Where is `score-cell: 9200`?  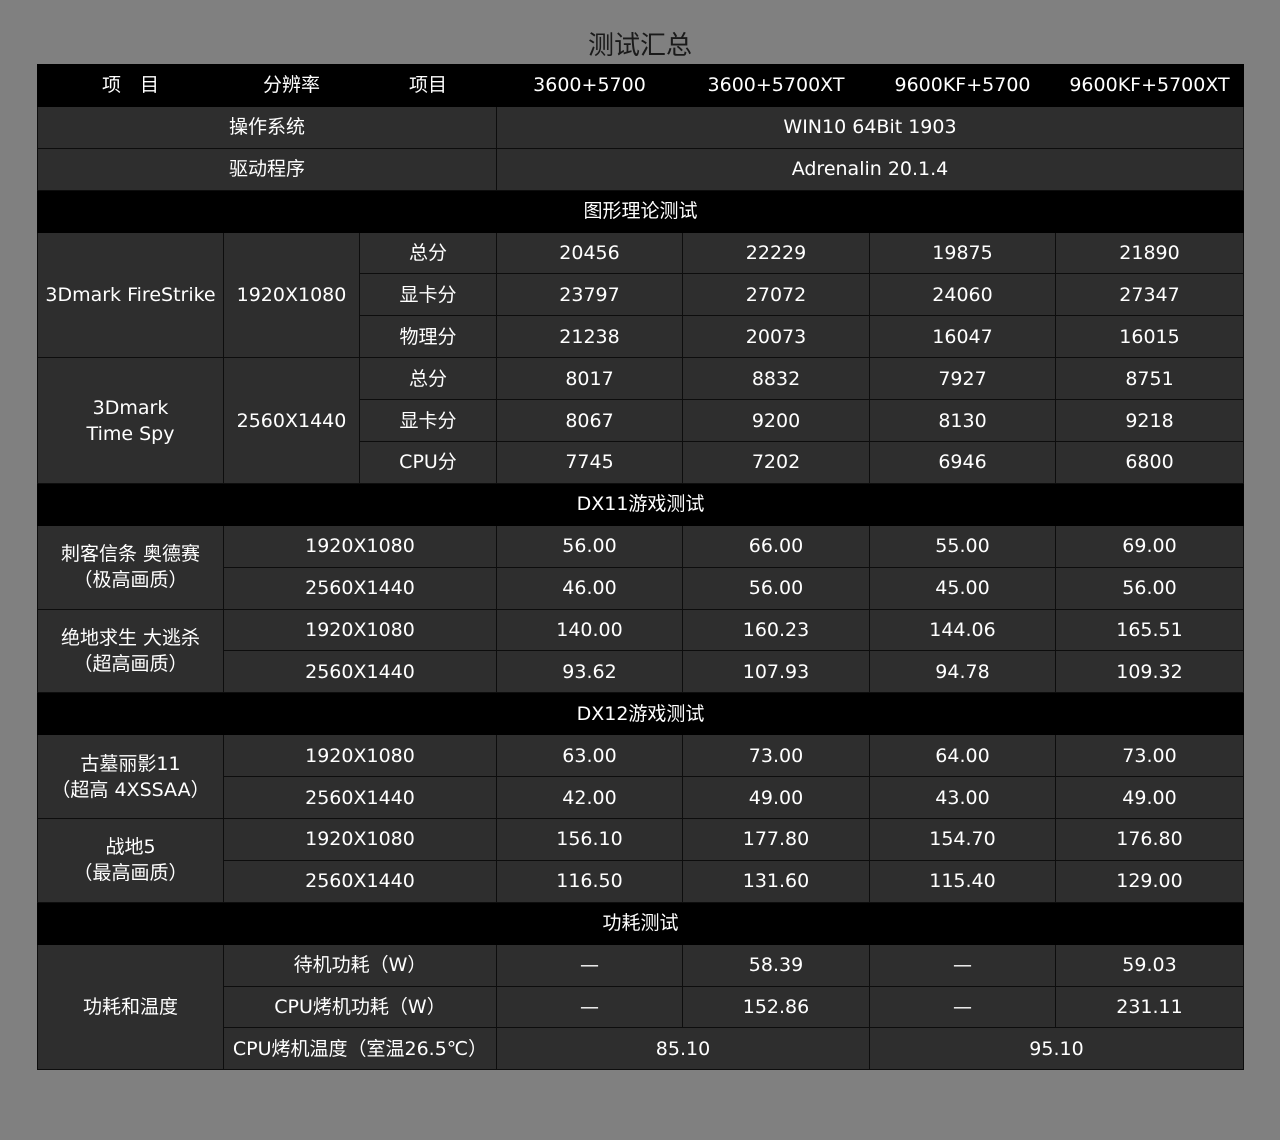 score-cell: 9200 is located at coordinates (776, 421).